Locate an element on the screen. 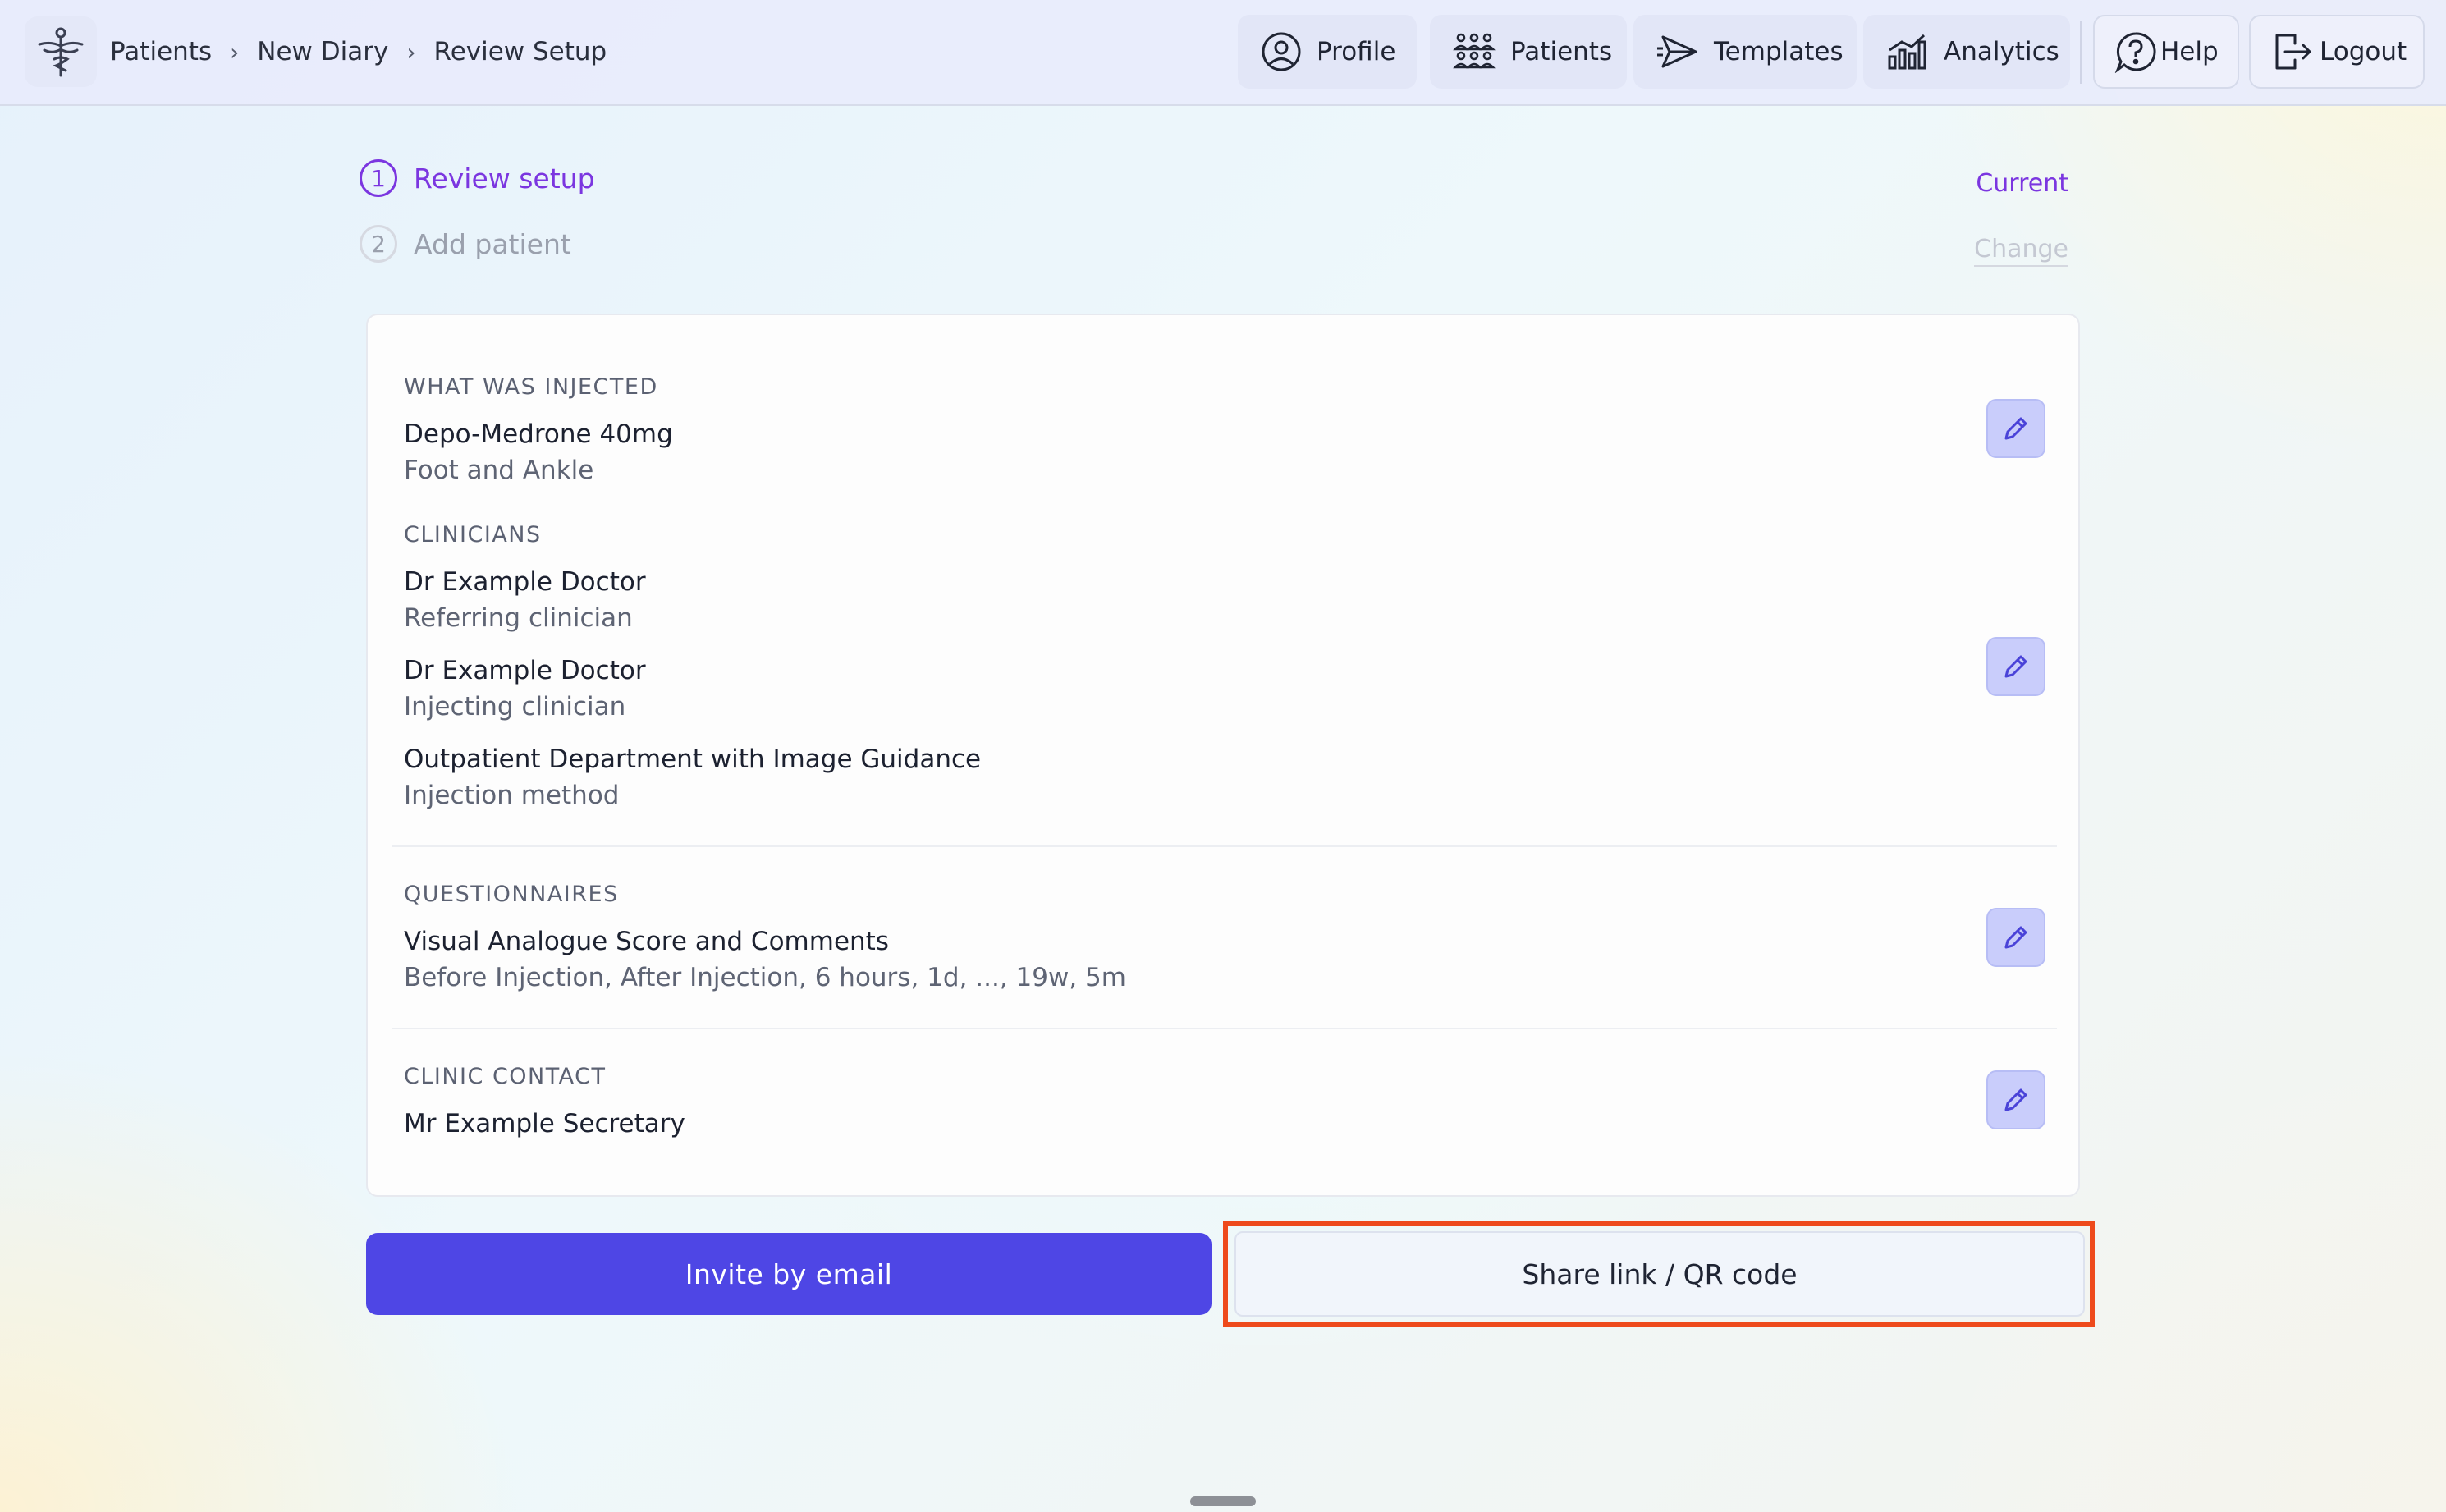  nav-templates: Templates is located at coordinates (1745, 52).